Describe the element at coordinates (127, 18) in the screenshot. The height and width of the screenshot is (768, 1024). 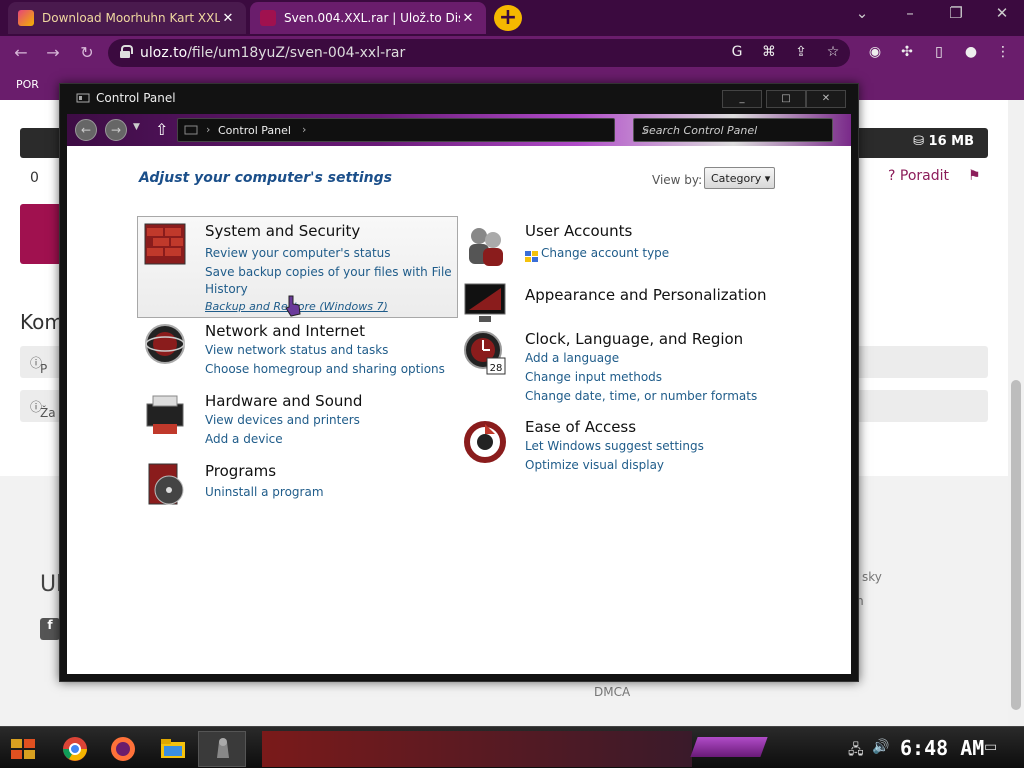
I see `tab-moorhuhn: Download Moorhuhn Kart XXL ✕` at that location.